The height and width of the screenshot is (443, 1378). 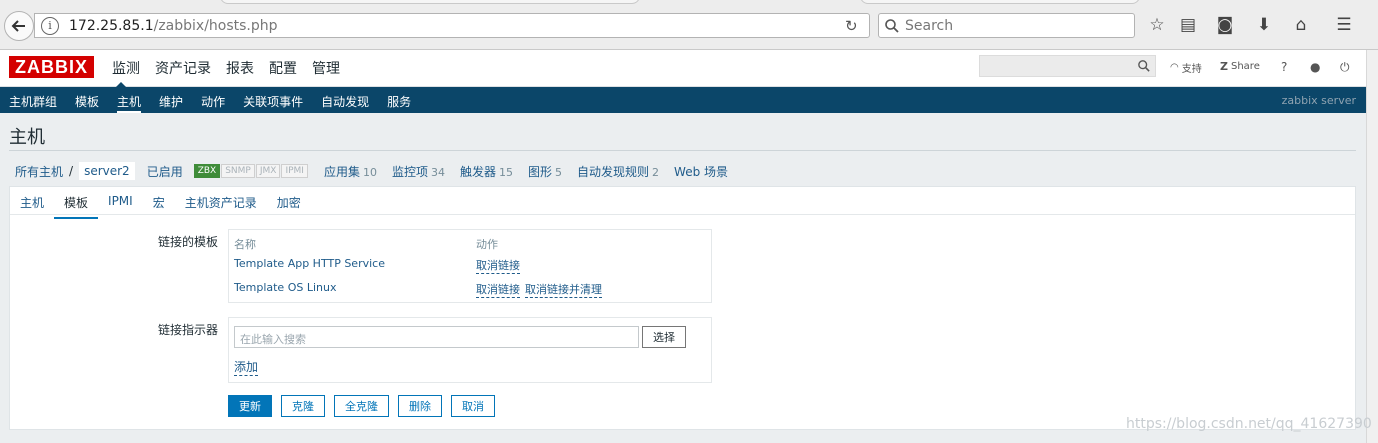 What do you see at coordinates (345, 103) in the screenshot?
I see `subnav-discovery: 自动发现` at bounding box center [345, 103].